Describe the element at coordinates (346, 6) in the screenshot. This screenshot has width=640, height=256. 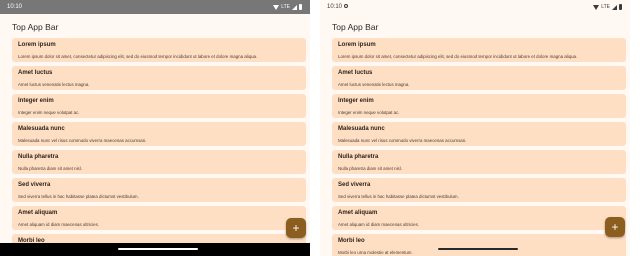
I see `notification-icon` at that location.